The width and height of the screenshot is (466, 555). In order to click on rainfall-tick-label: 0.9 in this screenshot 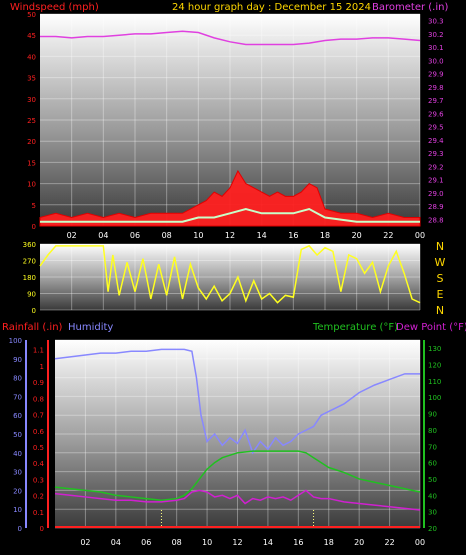, I will do `click(38, 383)`.